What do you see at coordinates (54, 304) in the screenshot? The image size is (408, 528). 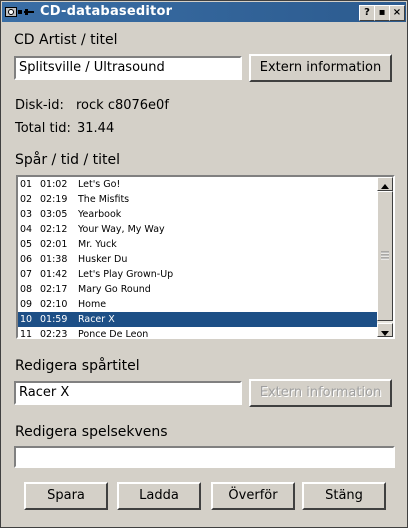 I see `track-time: 02:10` at bounding box center [54, 304].